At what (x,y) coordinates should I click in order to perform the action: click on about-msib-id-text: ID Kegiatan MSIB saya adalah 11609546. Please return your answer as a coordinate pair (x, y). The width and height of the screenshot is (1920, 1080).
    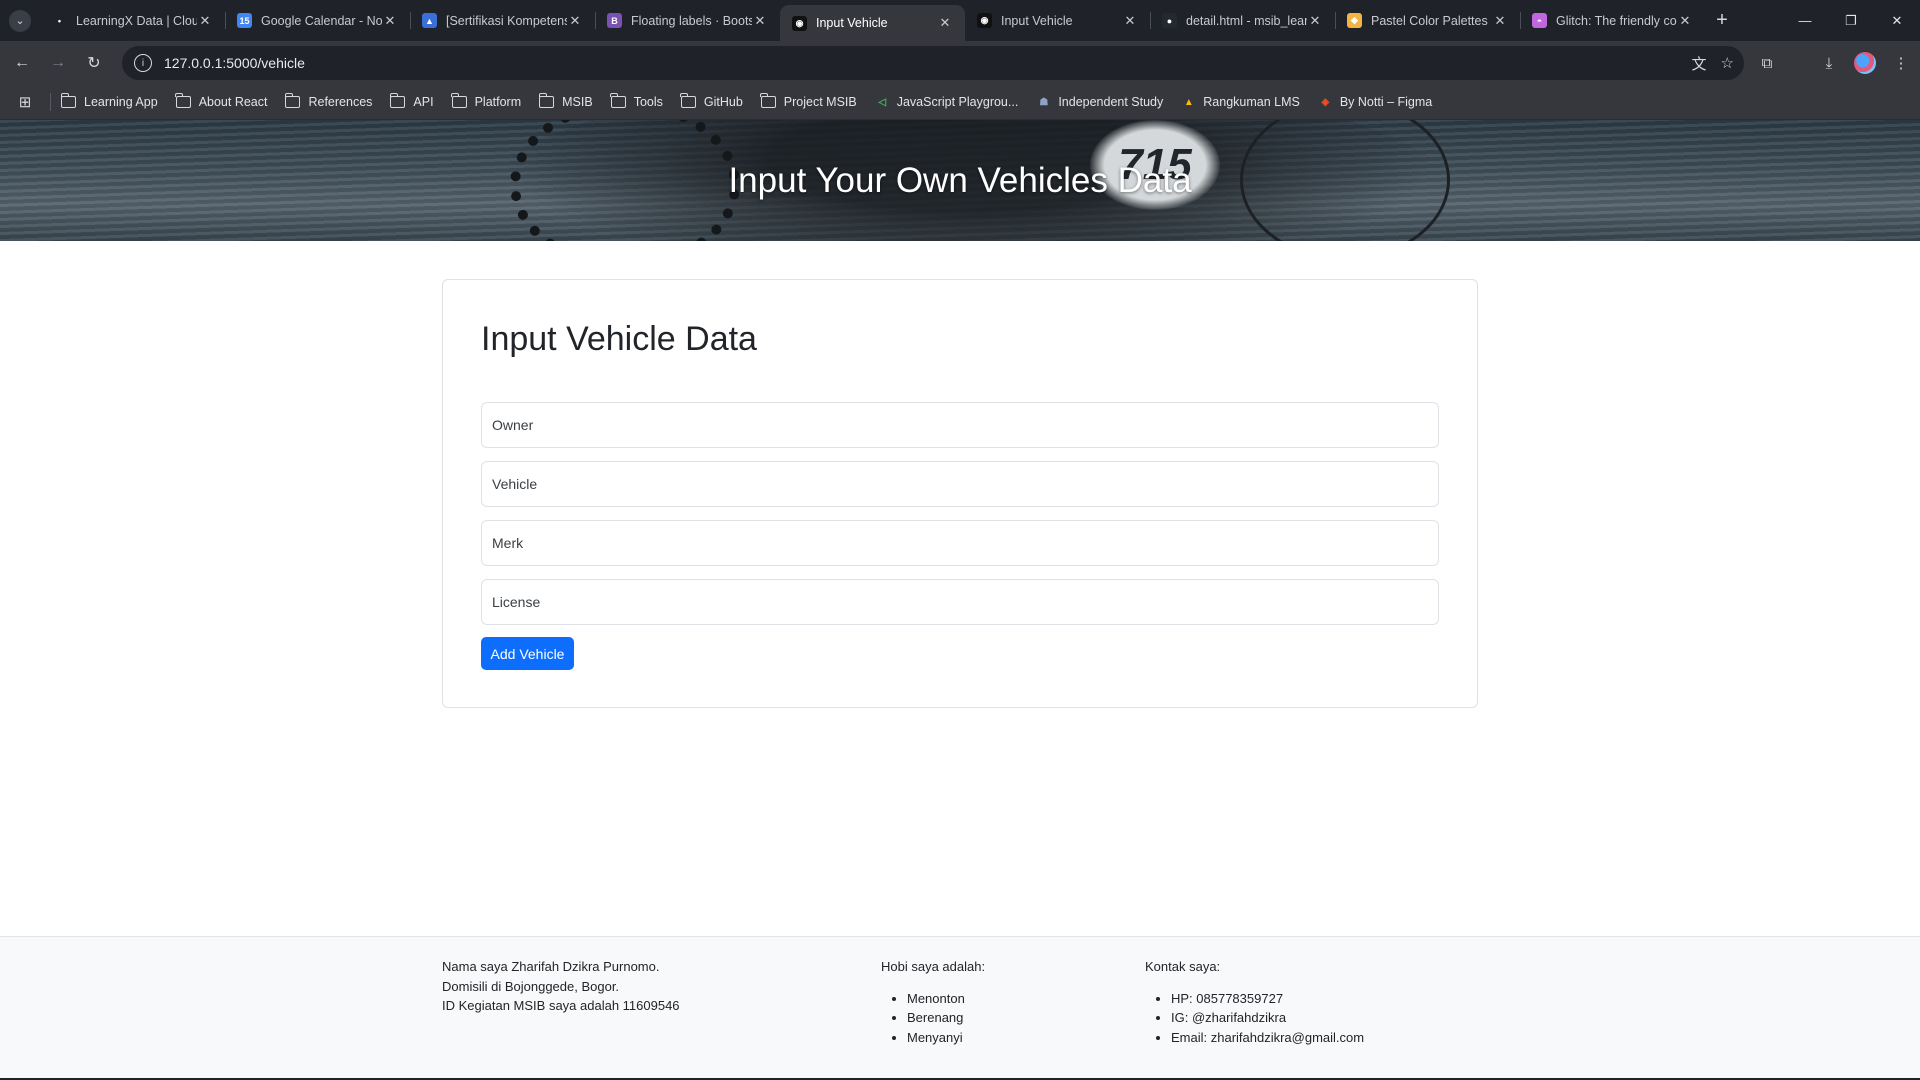
    Looking at the image, I should click on (561, 1005).